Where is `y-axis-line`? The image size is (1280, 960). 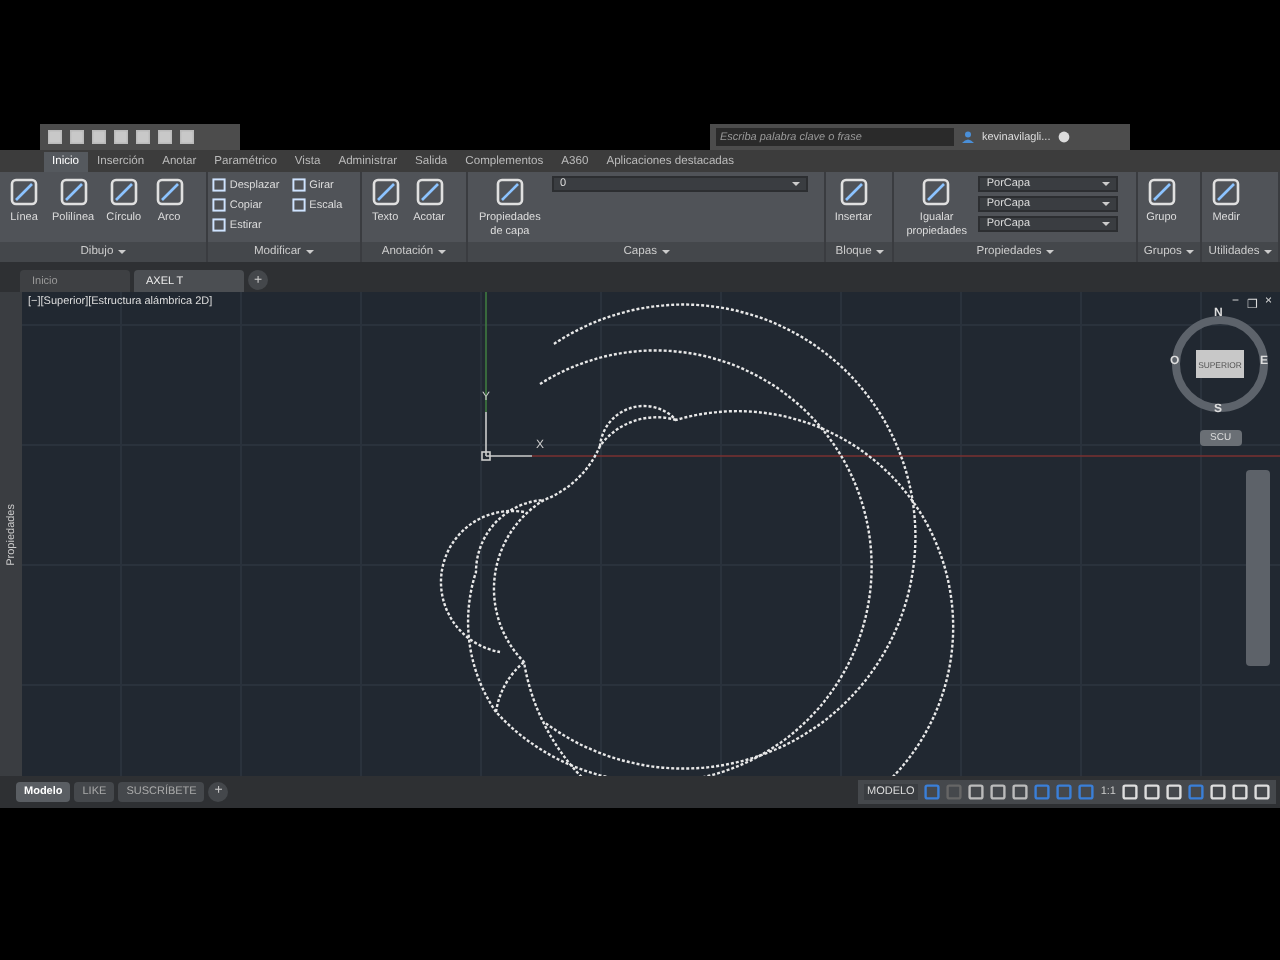
y-axis-line is located at coordinates (486, 352).